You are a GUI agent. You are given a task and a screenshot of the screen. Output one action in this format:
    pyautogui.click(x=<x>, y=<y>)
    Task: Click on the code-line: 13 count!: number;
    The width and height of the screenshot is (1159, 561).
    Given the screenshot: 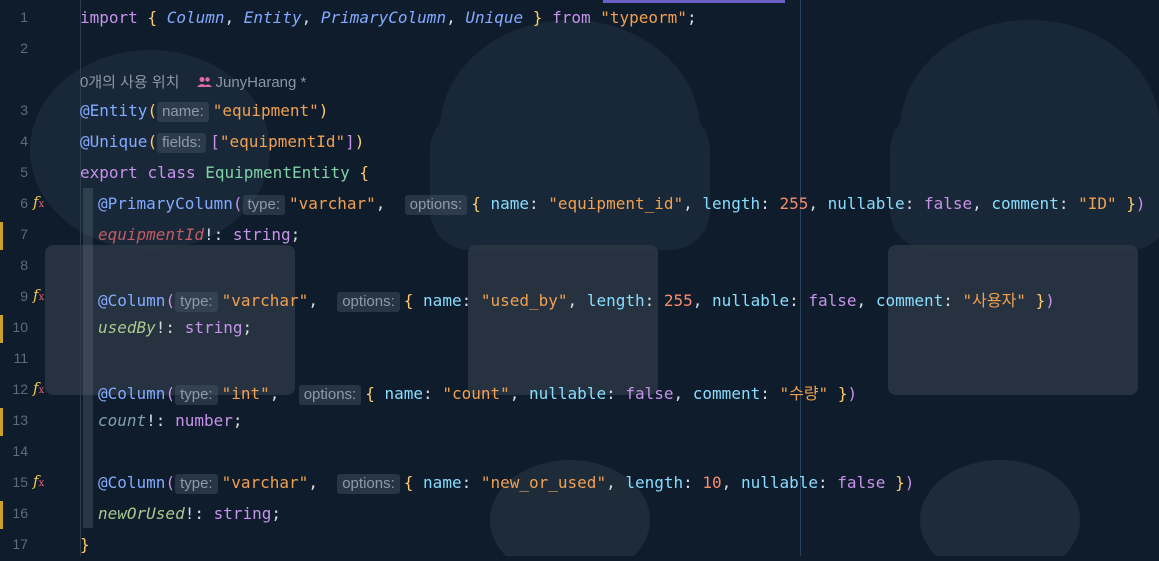 What is the action you would take?
    pyautogui.click(x=579, y=421)
    